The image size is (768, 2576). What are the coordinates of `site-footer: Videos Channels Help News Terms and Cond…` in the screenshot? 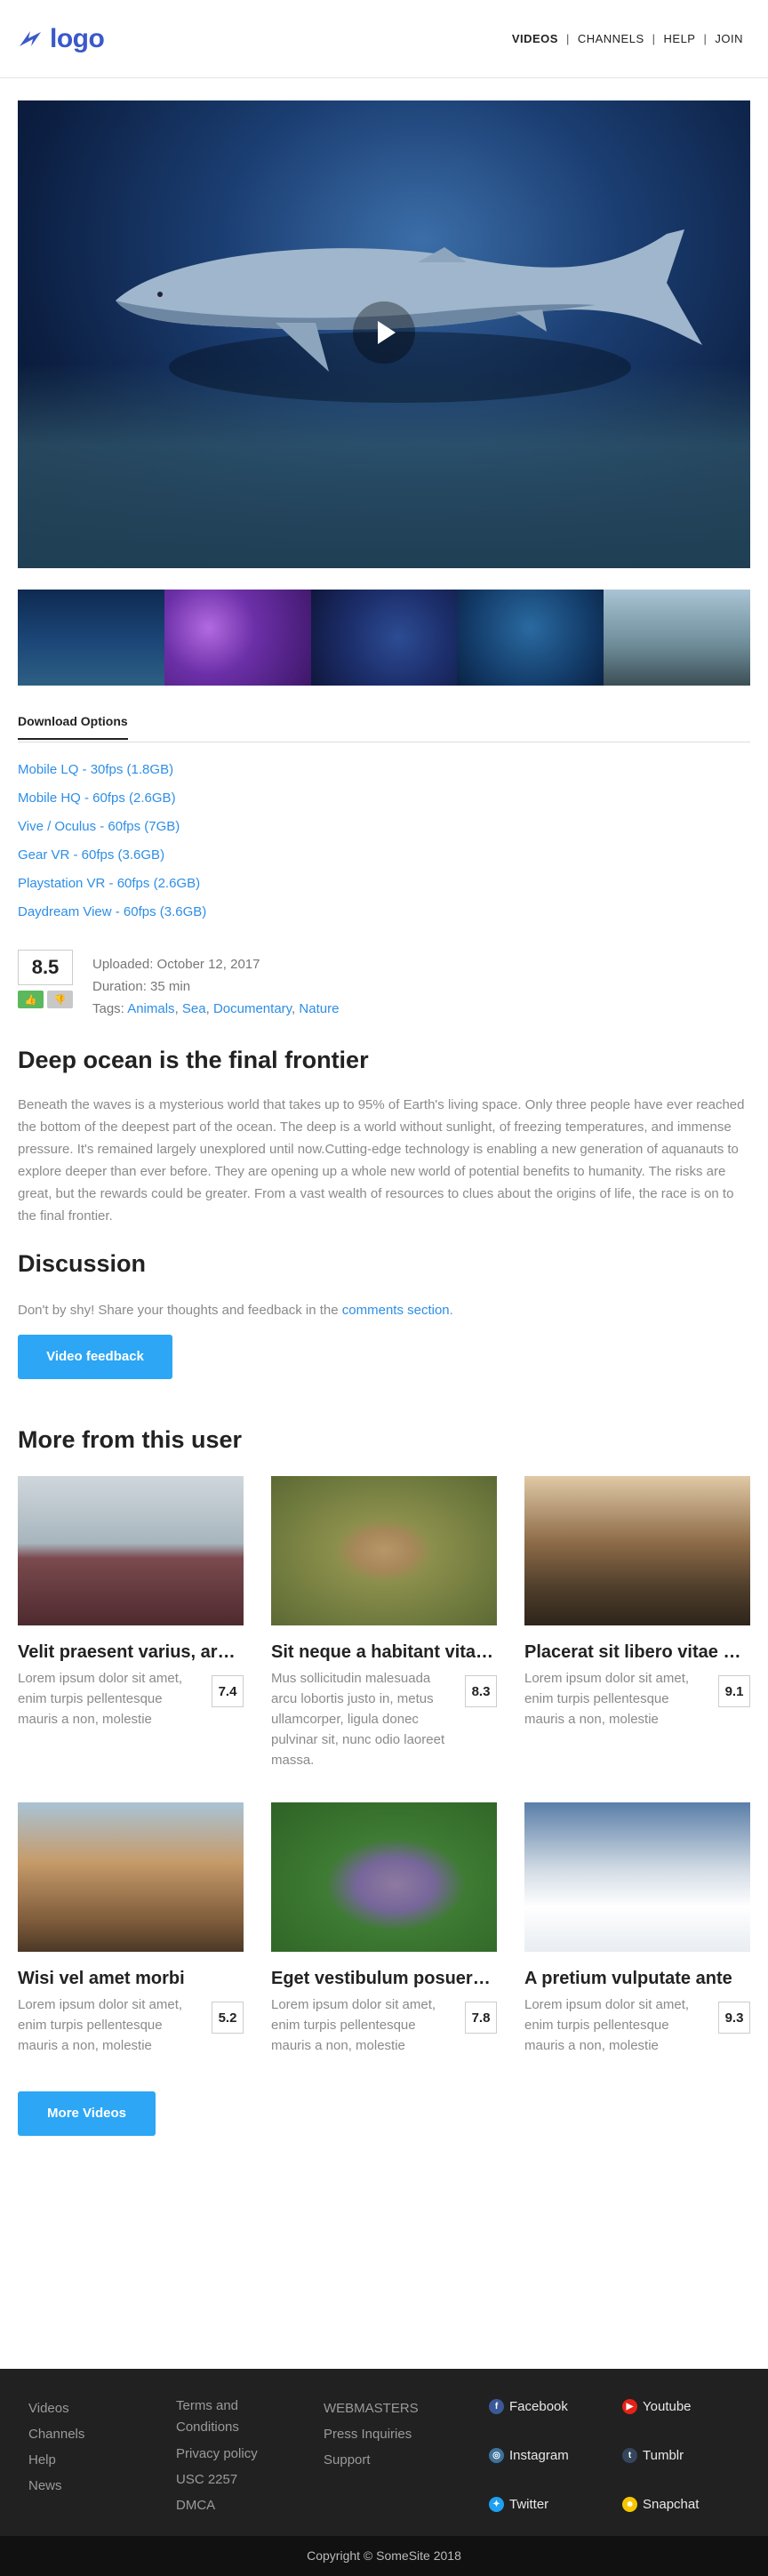 It's located at (384, 2472).